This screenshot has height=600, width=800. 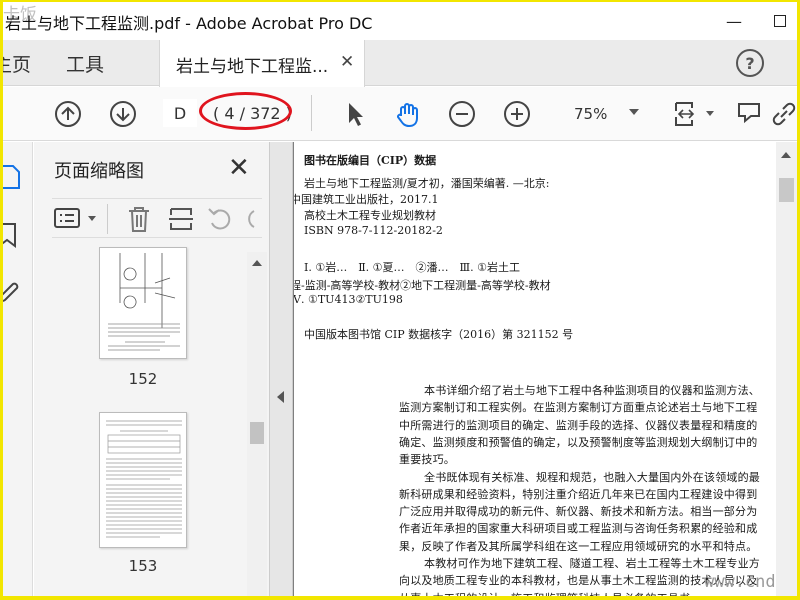 I want to click on hand-tool-icon, so click(x=408, y=114).